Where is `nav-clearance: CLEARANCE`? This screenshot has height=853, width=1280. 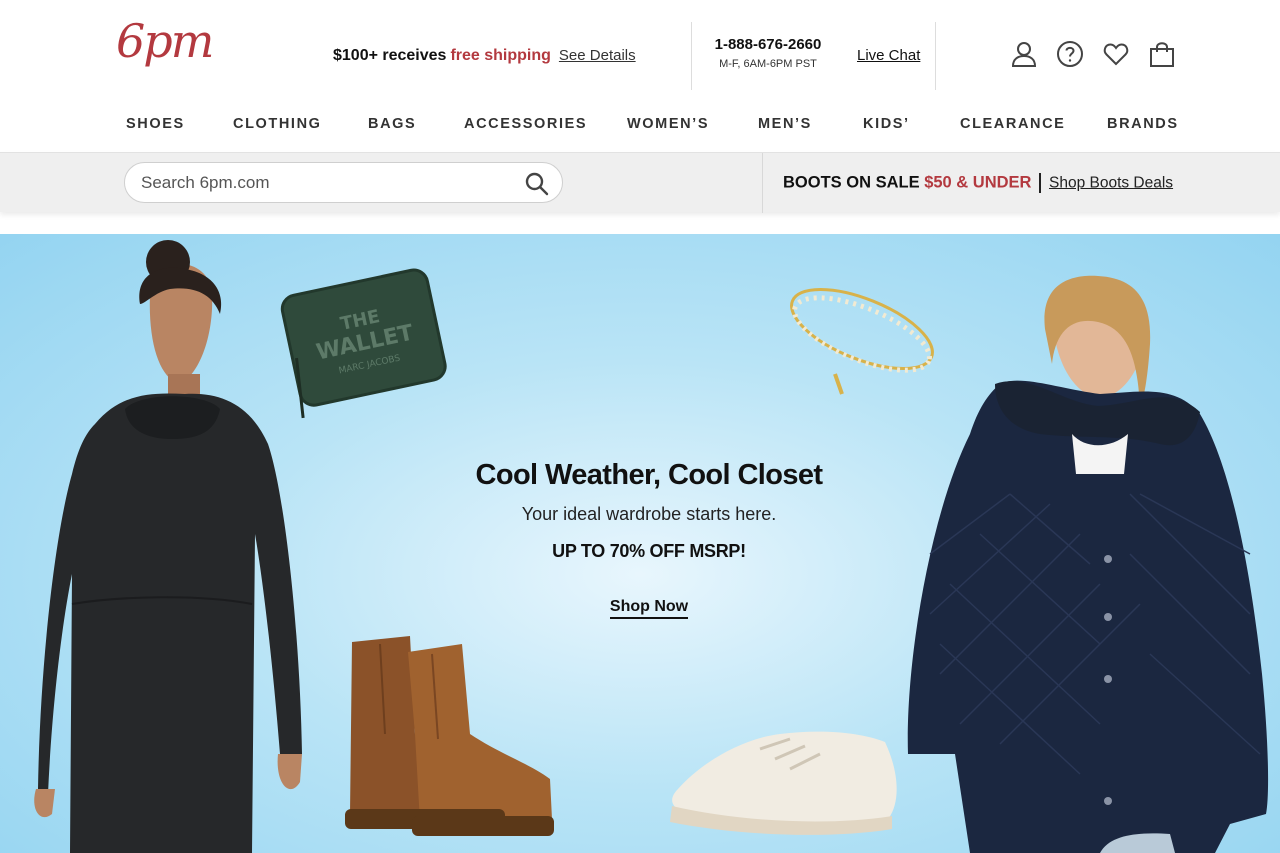
nav-clearance: CLEARANCE is located at coordinates (1012, 124).